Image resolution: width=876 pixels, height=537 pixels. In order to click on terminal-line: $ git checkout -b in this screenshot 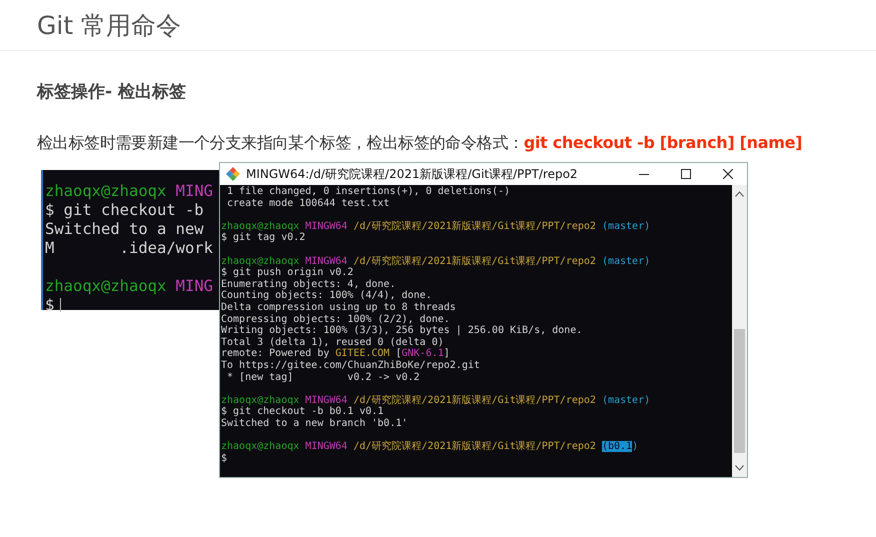, I will do `click(124, 210)`.